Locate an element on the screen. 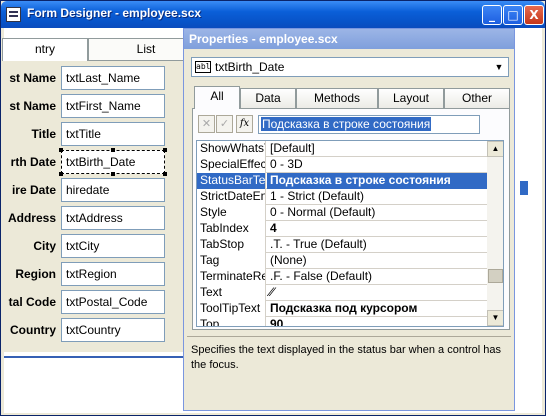 This screenshot has height=416, width=546. property-value: 0 - Normal (Default) is located at coordinates (323, 212).